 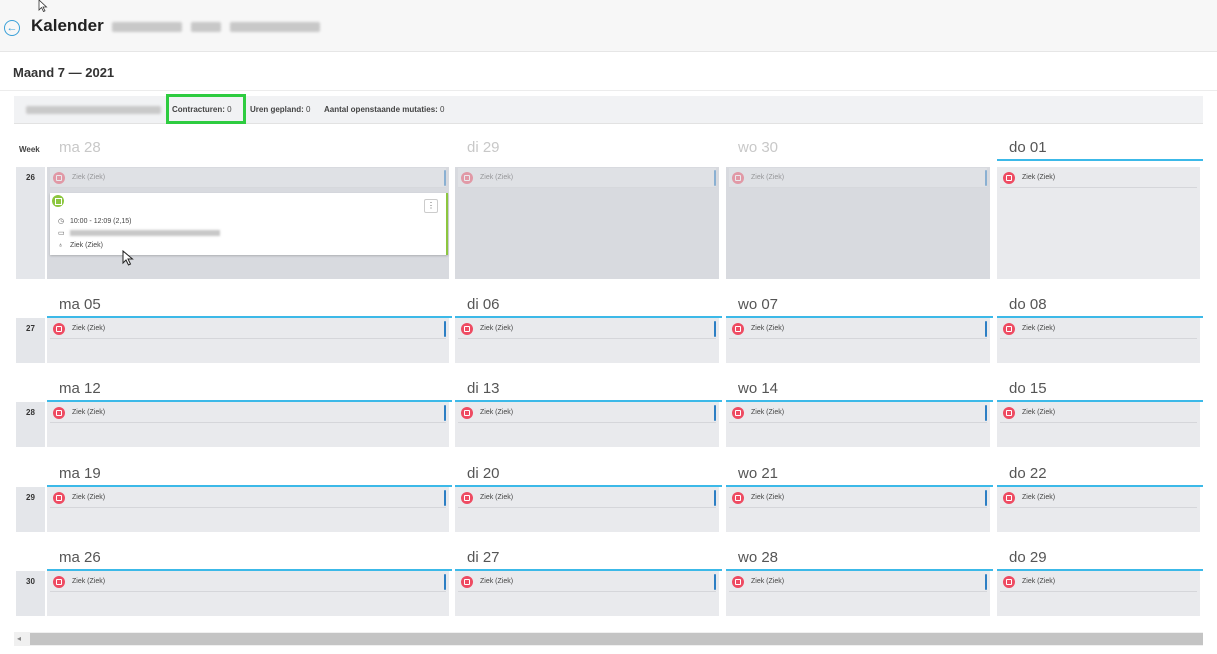 What do you see at coordinates (1028, 147) in the screenshot?
I see `day-label: do 01` at bounding box center [1028, 147].